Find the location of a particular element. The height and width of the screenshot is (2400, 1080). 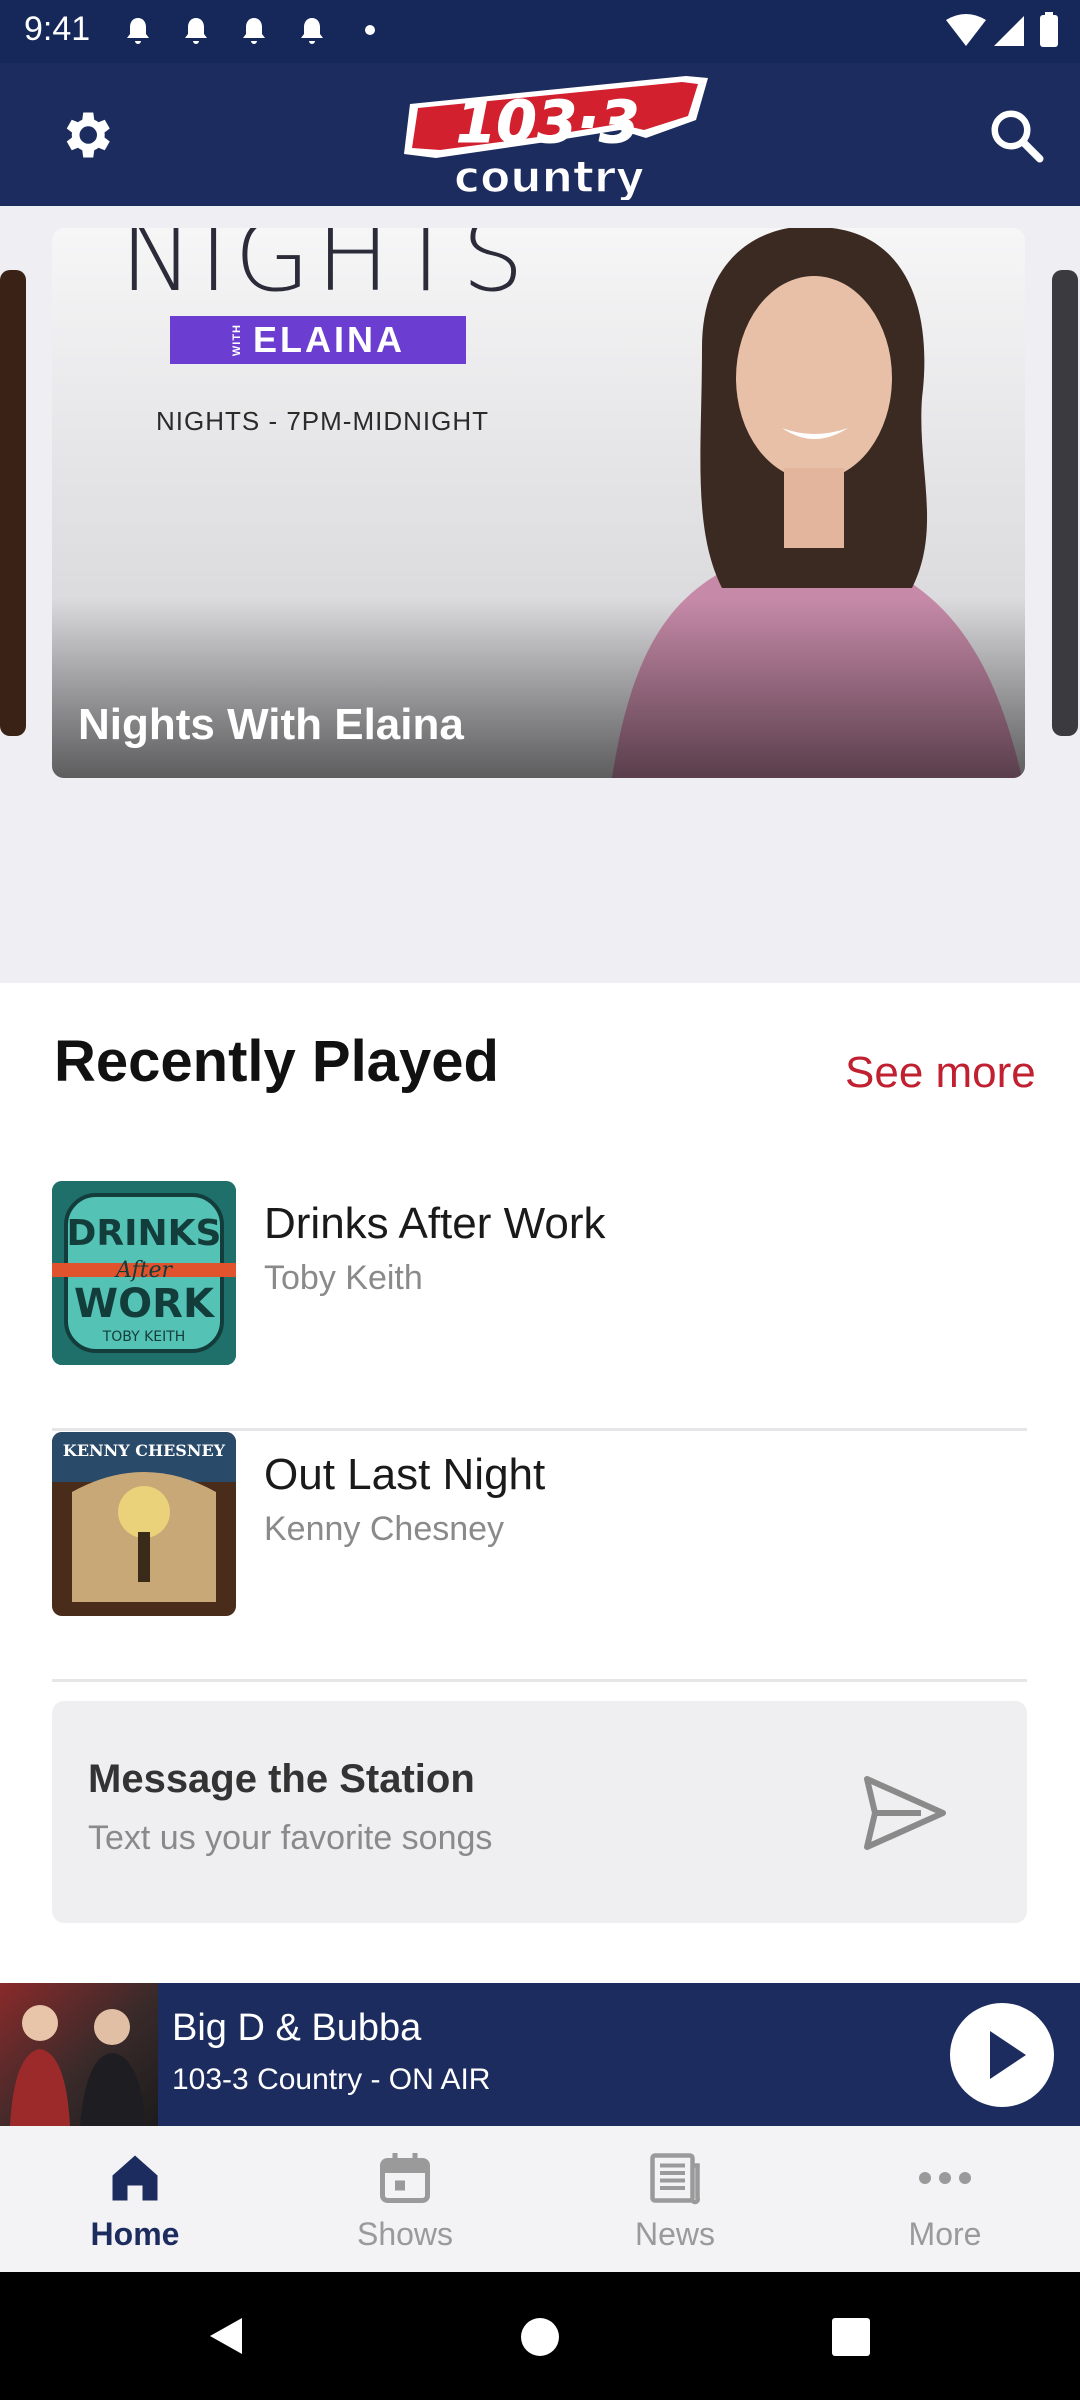

more-dots-icon is located at coordinates (945, 2178).